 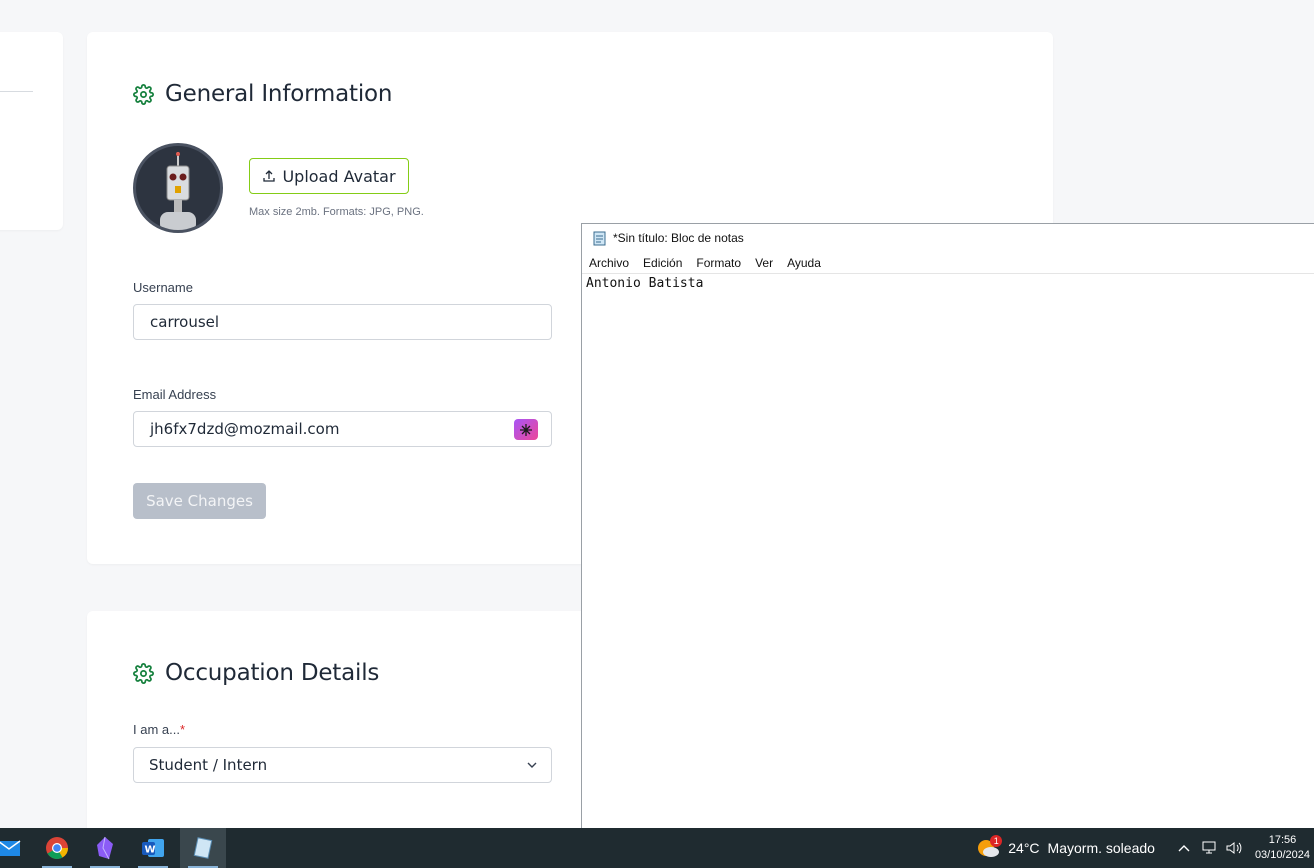 What do you see at coordinates (279, 94) in the screenshot?
I see `section-title: General Information` at bounding box center [279, 94].